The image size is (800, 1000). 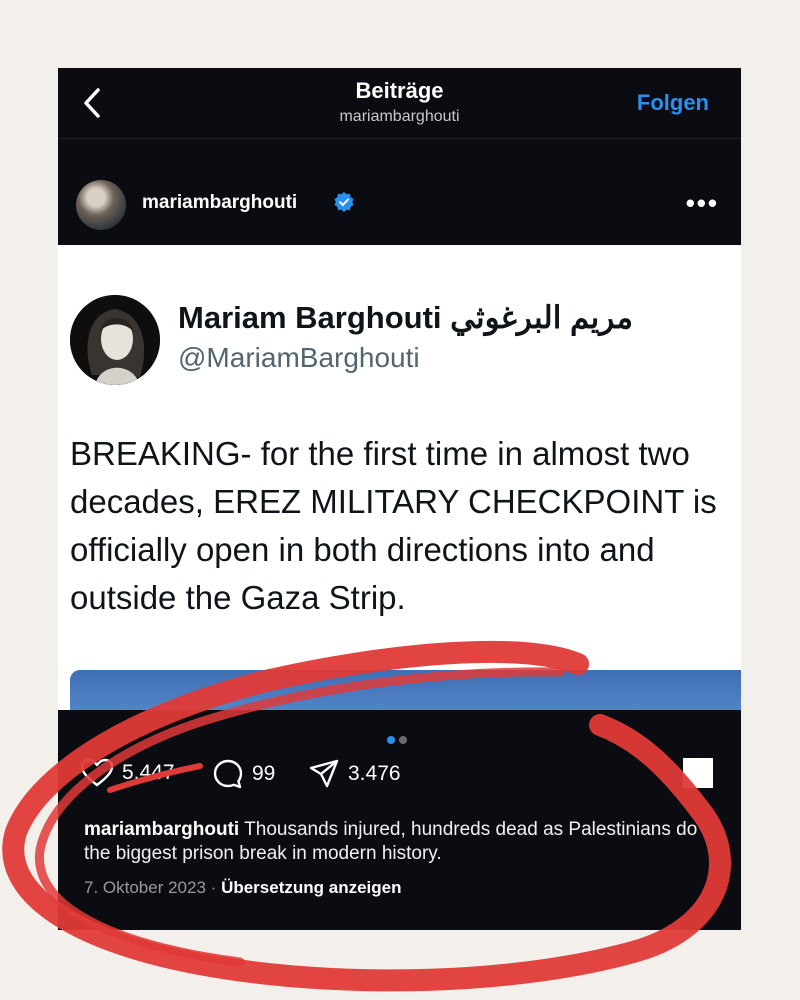 I want to click on tweet-avatar, so click(x=115, y=340).